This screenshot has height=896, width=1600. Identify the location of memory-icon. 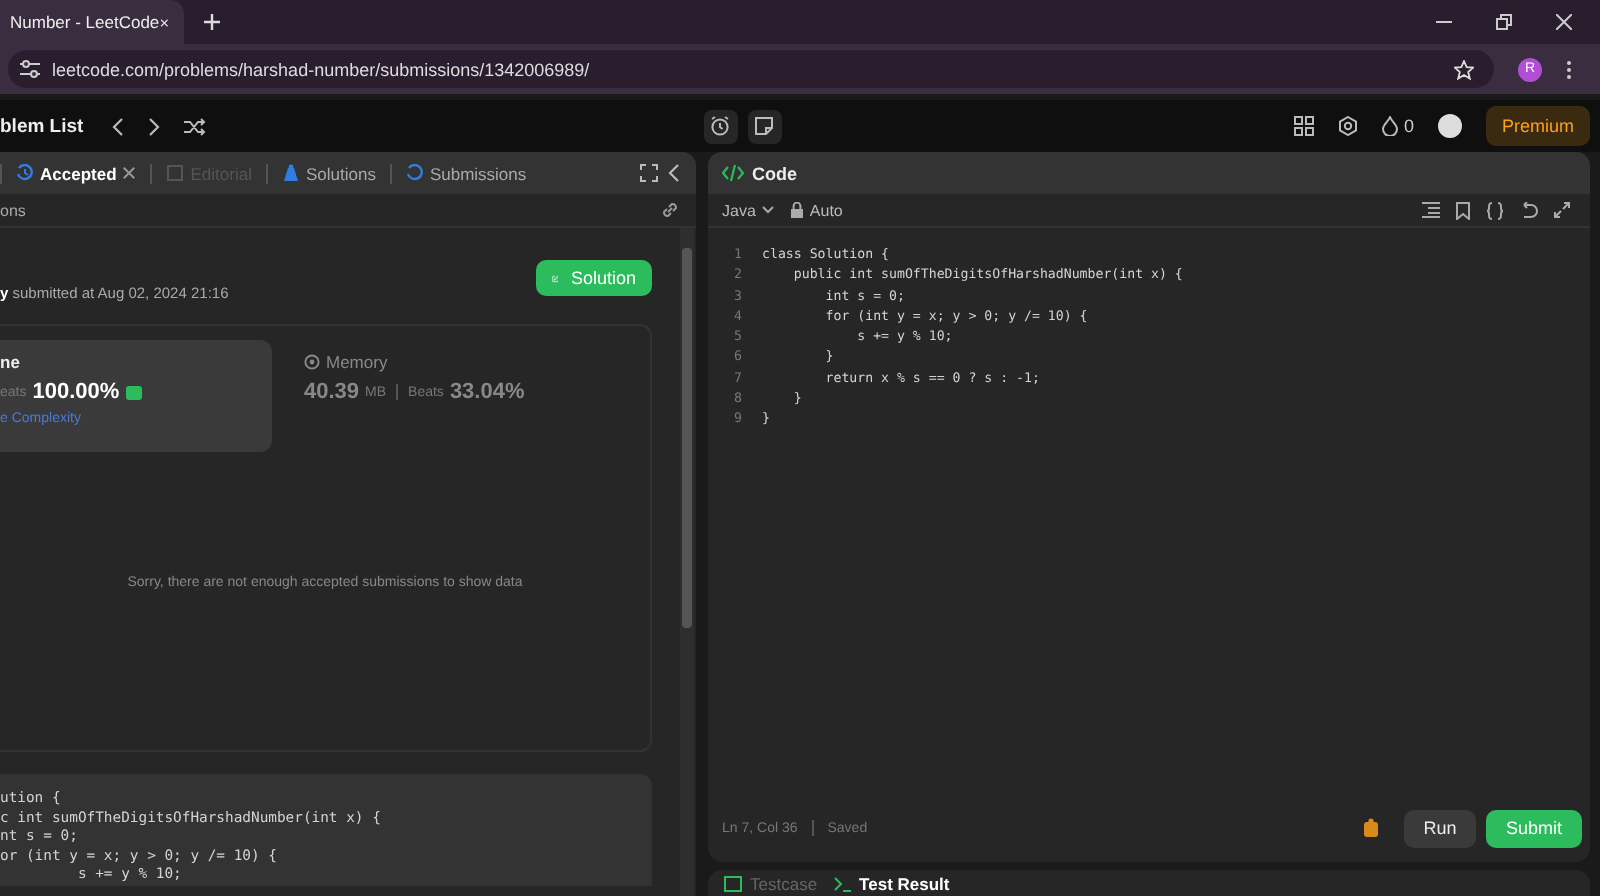
(312, 362).